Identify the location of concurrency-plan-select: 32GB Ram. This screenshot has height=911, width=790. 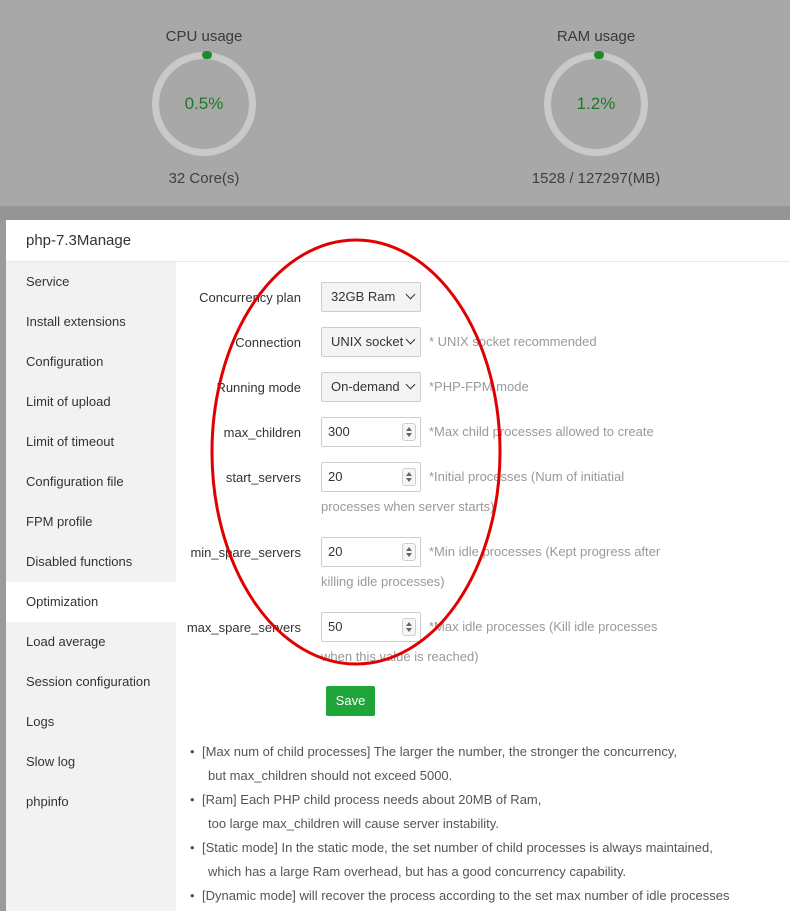
(371, 297).